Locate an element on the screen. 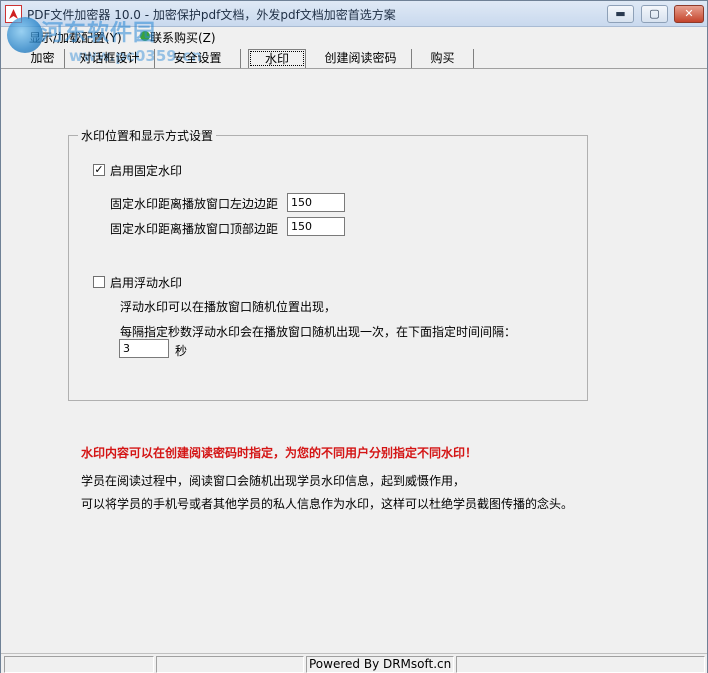  info-line-1: 学员在阅读过程中，阅读窗口会随机出现学员水印信息，起到威慑作用， is located at coordinates (273, 481).